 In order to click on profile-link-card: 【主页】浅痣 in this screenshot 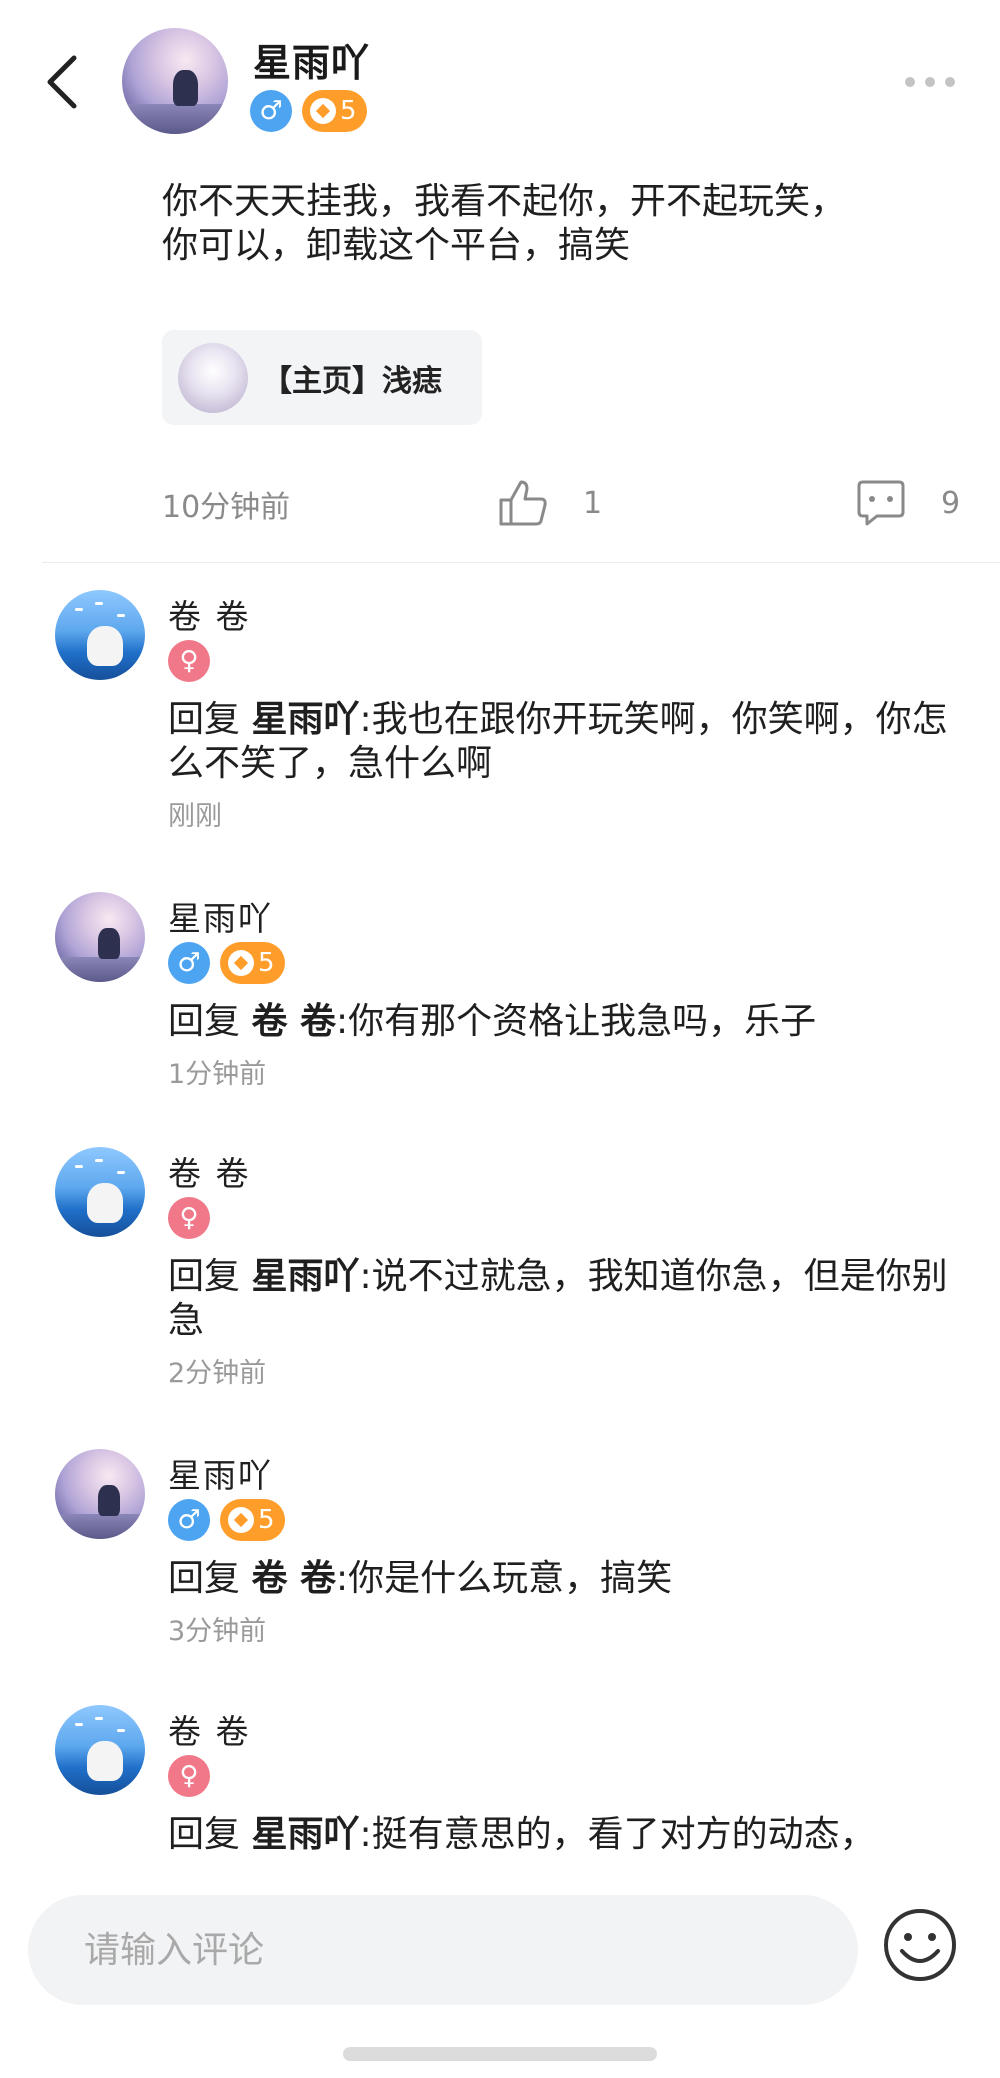, I will do `click(322, 377)`.